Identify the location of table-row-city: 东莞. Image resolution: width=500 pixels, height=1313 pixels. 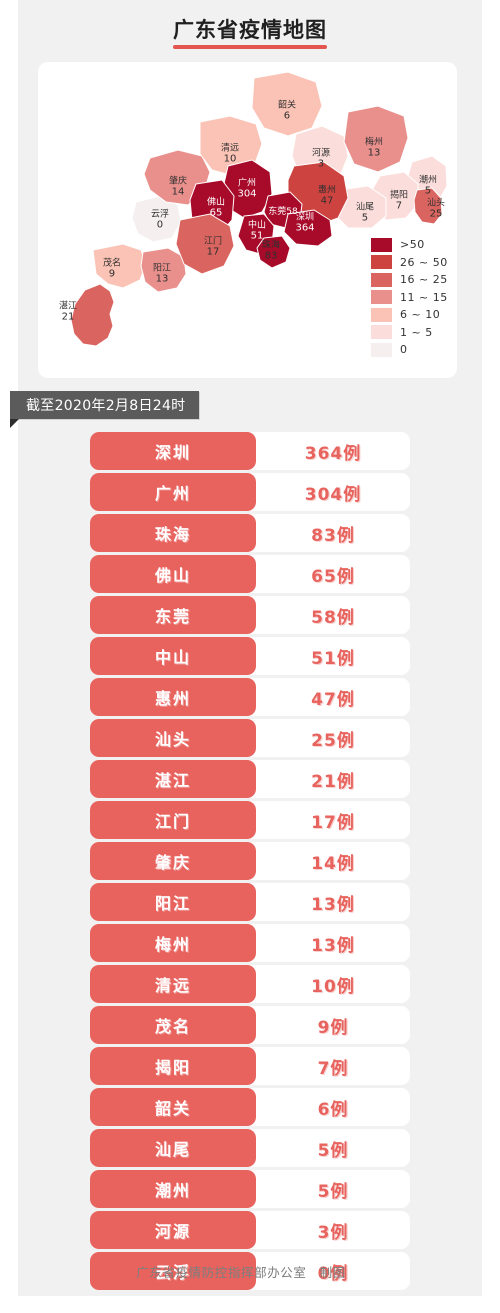
(173, 615).